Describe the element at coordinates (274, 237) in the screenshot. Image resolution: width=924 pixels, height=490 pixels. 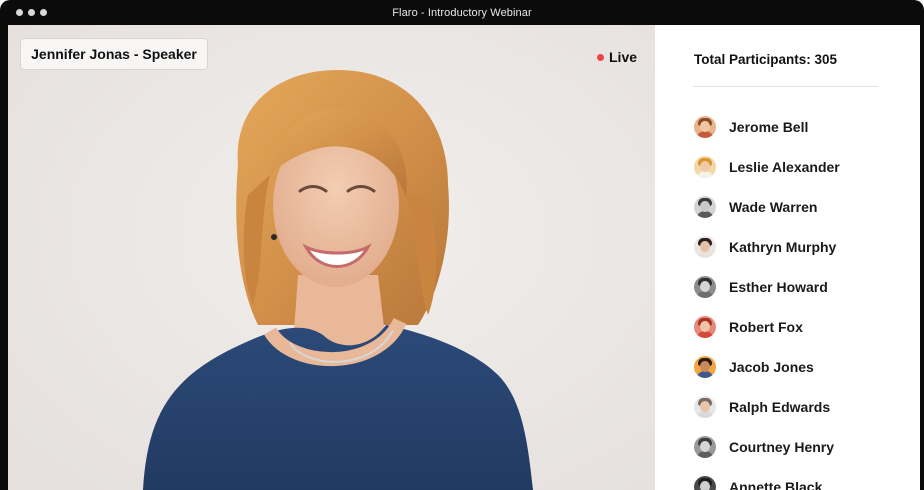
I see `speaker-earring` at that location.